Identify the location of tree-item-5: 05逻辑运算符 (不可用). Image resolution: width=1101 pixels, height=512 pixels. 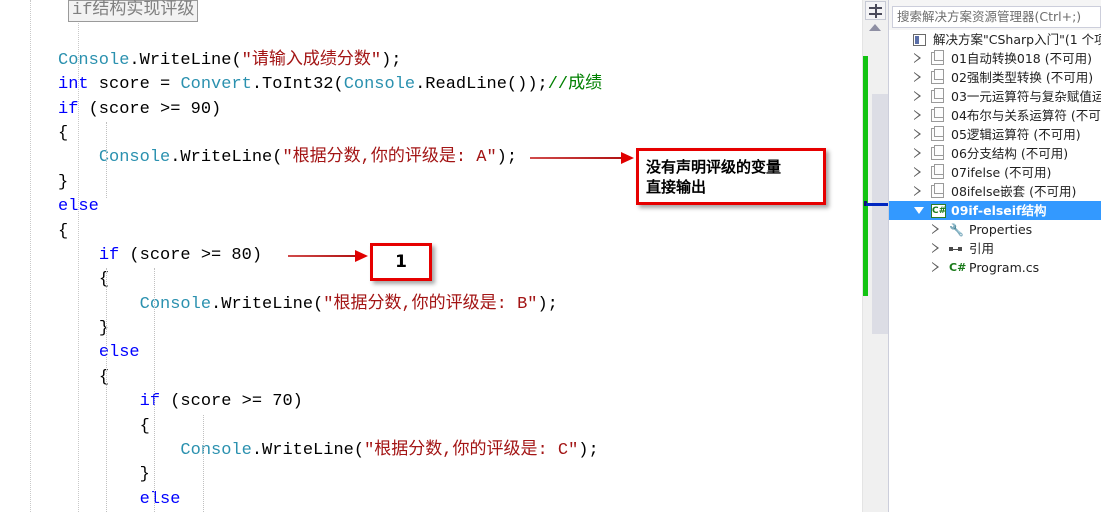
(995, 134).